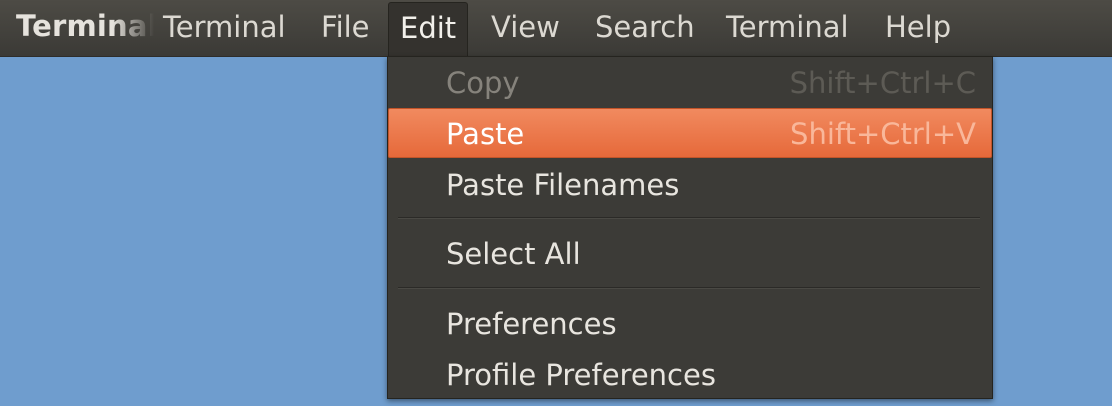  I want to click on menu-item-label: Copy, so click(483, 83).